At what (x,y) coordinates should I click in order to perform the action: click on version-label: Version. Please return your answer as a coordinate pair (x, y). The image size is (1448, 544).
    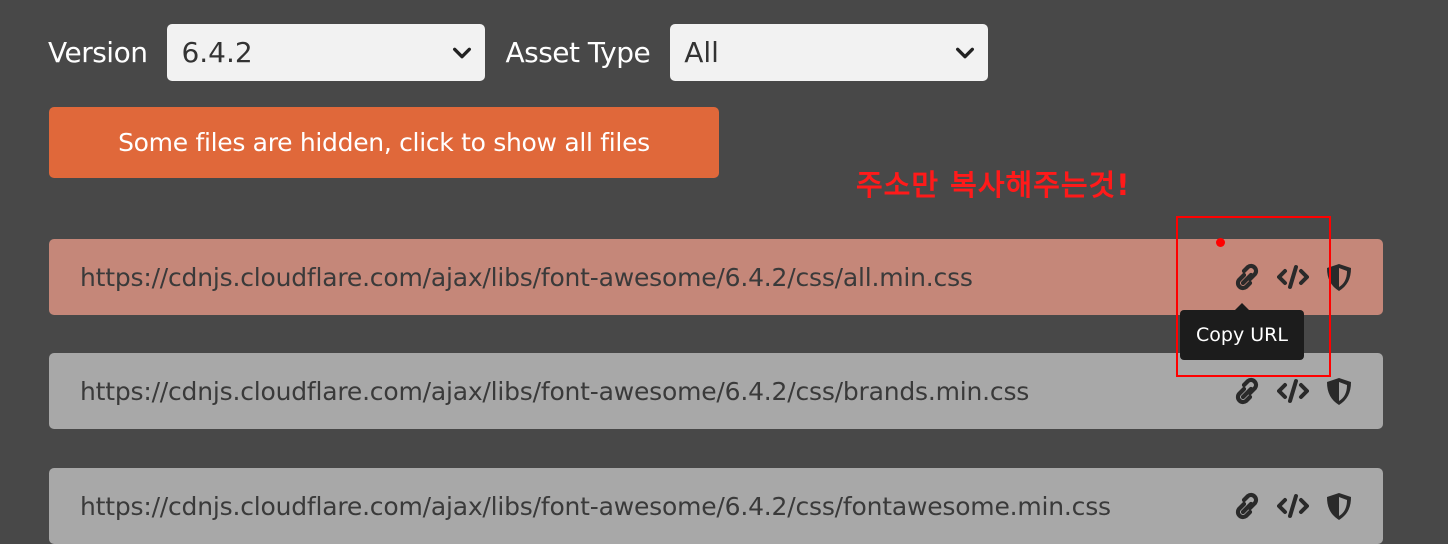
    Looking at the image, I should click on (98, 52).